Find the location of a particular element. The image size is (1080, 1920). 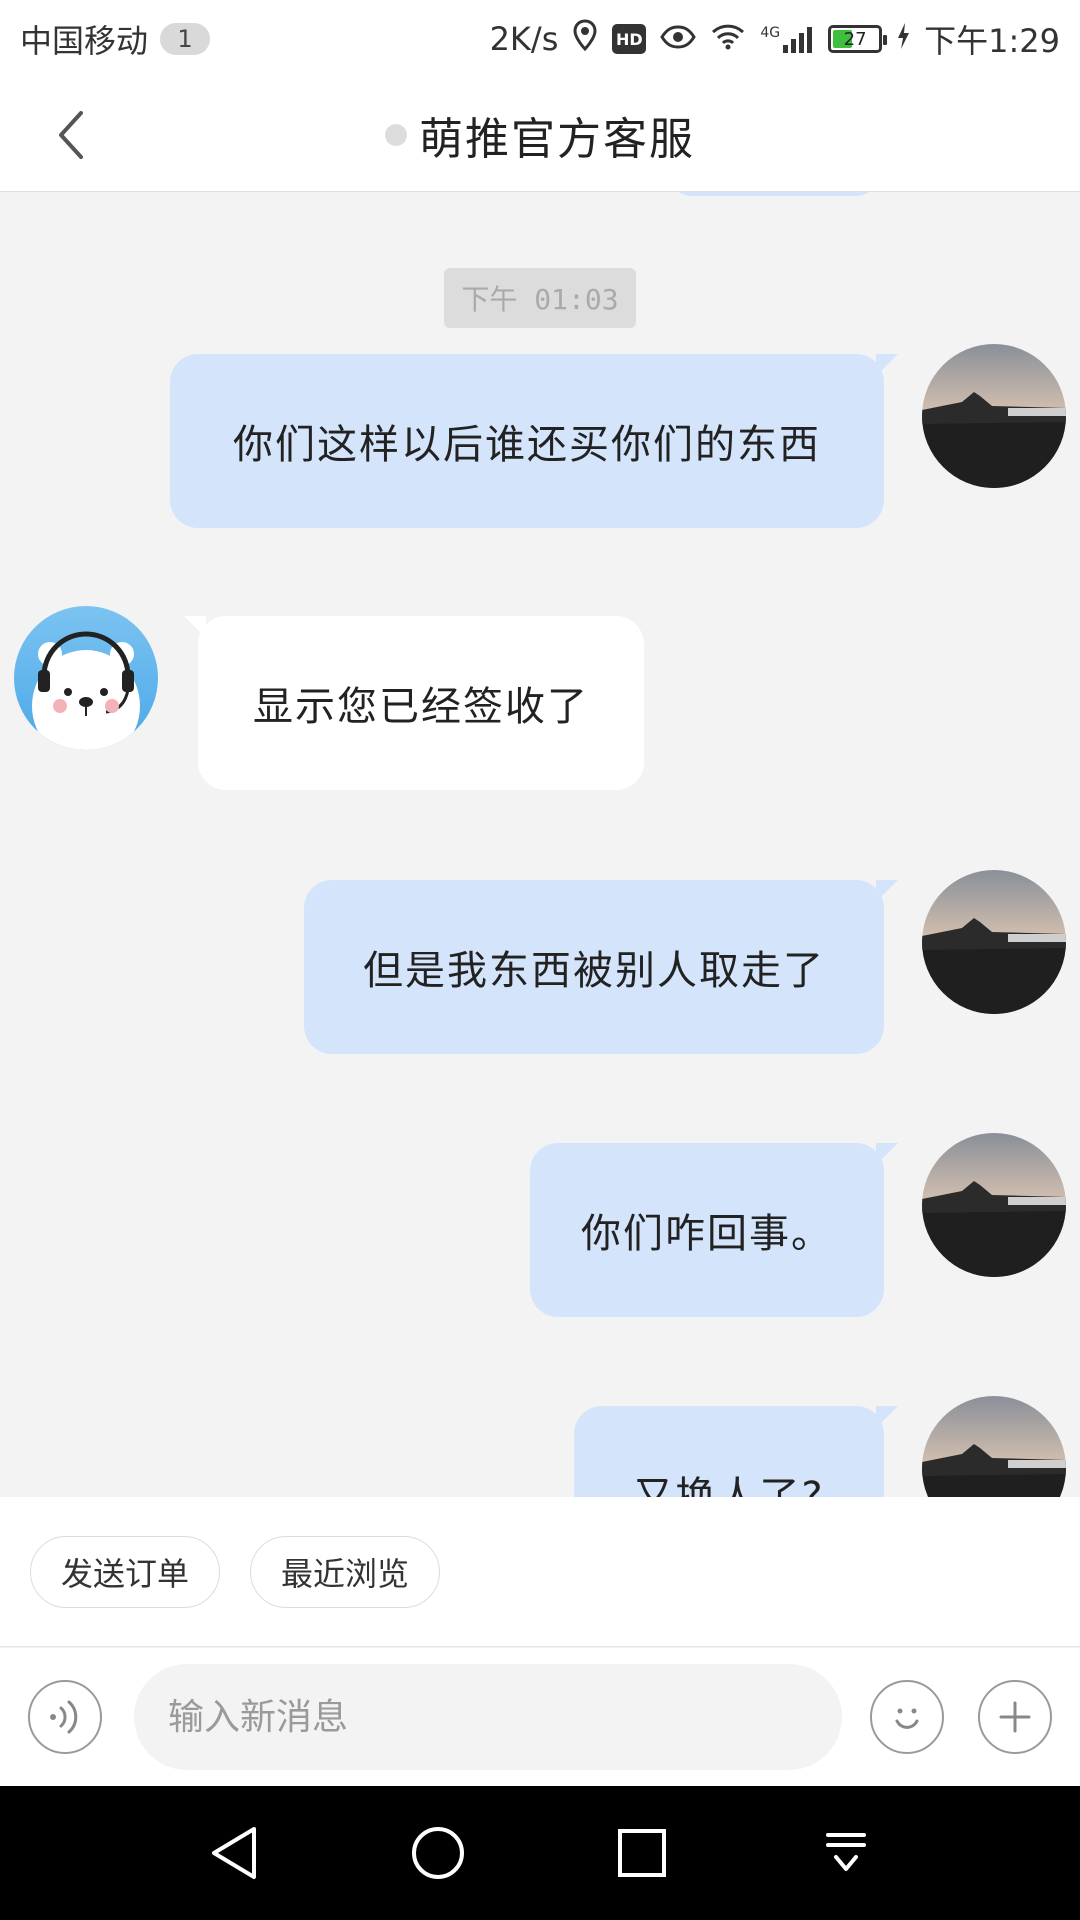

page-title: 萌推官方客服 is located at coordinates (557, 139).